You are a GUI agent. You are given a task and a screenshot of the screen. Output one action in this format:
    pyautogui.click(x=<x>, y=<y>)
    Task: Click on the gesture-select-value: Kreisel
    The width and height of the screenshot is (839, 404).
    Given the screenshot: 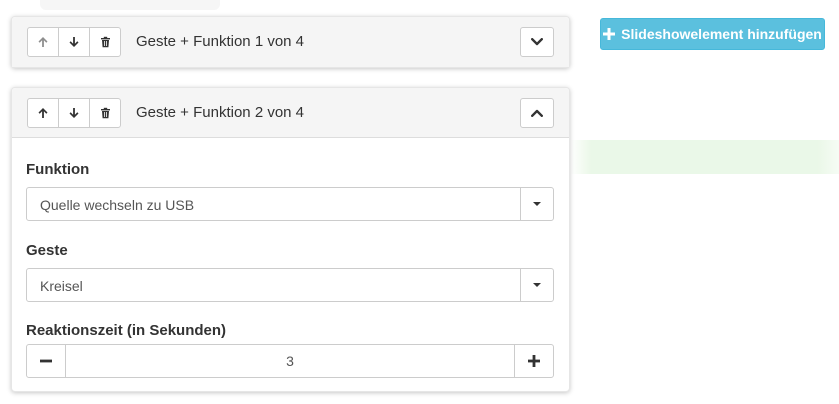 What is the action you would take?
    pyautogui.click(x=61, y=286)
    